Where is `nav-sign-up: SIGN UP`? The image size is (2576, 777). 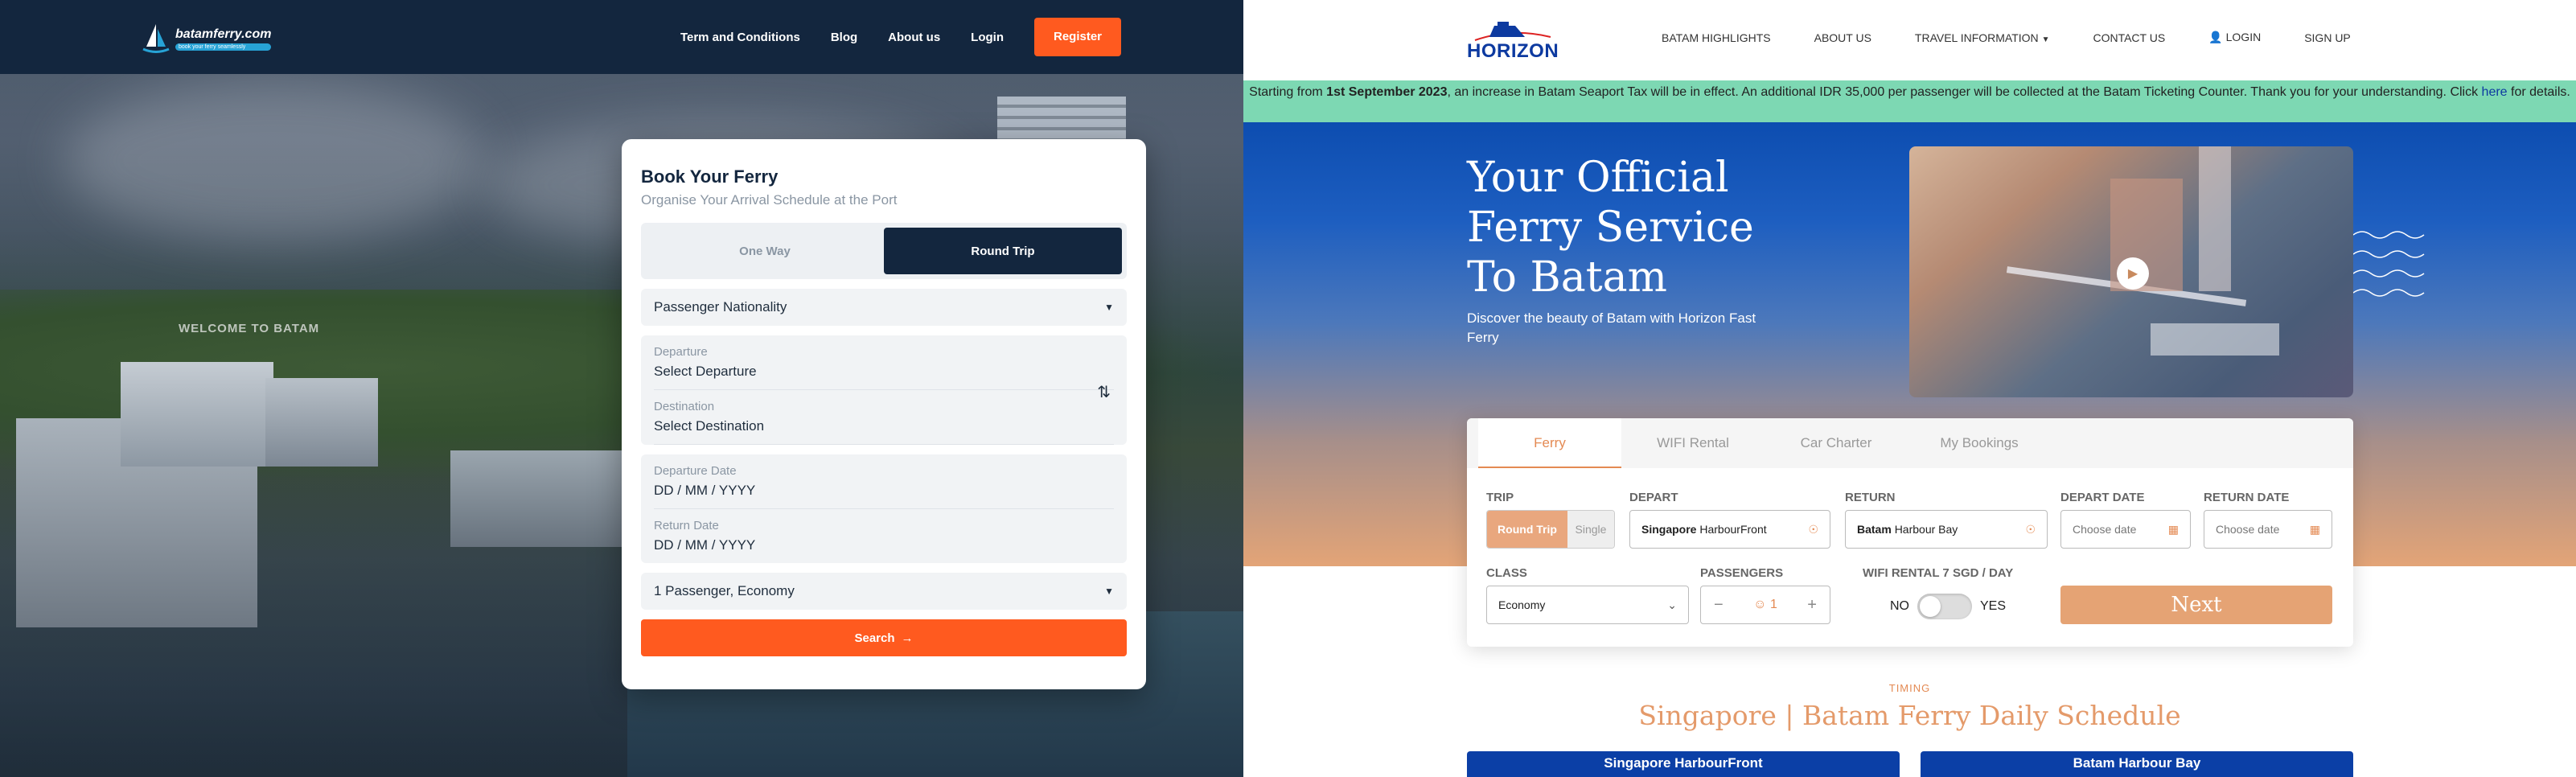 nav-sign-up: SIGN UP is located at coordinates (2327, 37).